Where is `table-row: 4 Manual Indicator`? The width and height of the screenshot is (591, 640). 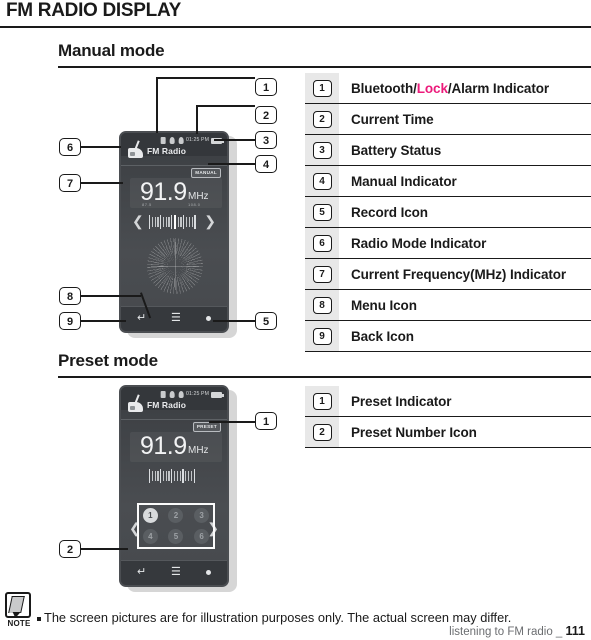
table-row: 4 Manual Indicator is located at coordinates (448, 181).